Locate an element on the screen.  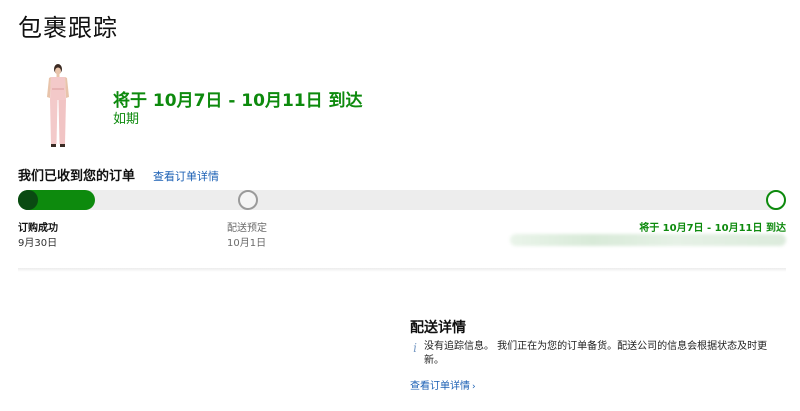
step-shipping-scheduled-date: 10月1日 is located at coordinates (247, 243).